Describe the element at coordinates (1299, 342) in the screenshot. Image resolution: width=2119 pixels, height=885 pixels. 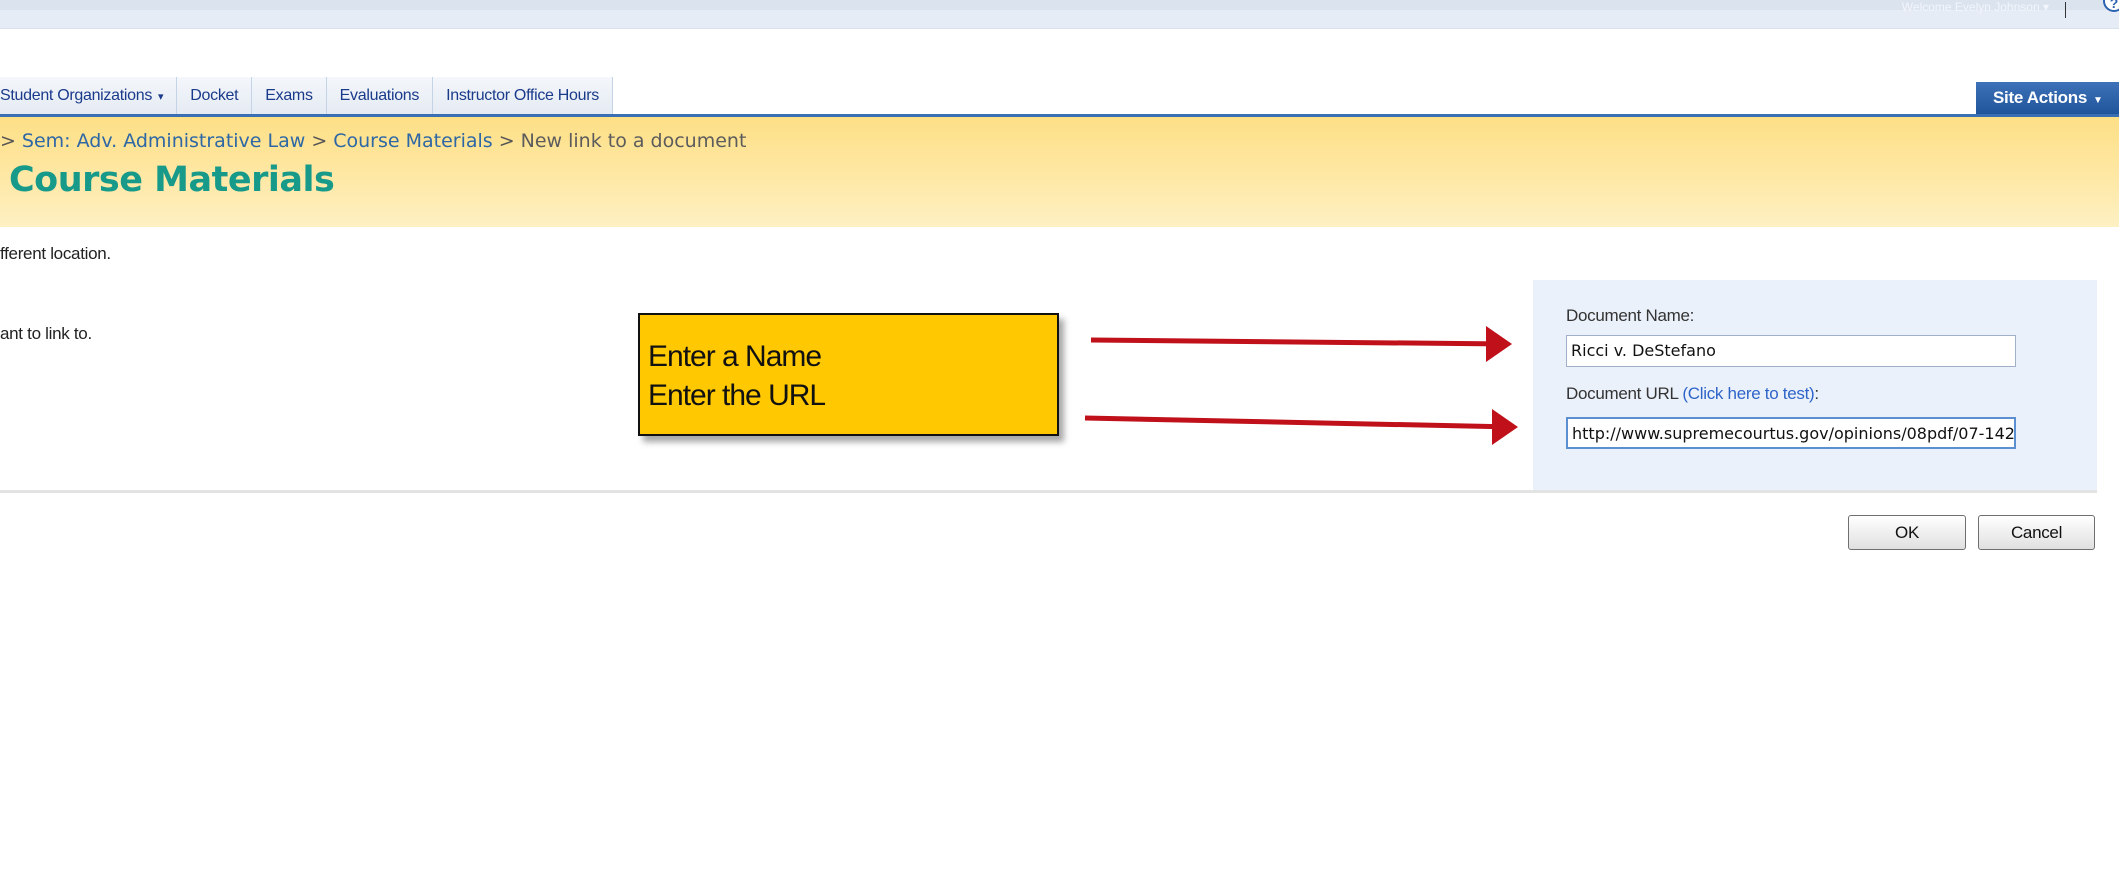
I see `arrow-to-name-icon` at that location.